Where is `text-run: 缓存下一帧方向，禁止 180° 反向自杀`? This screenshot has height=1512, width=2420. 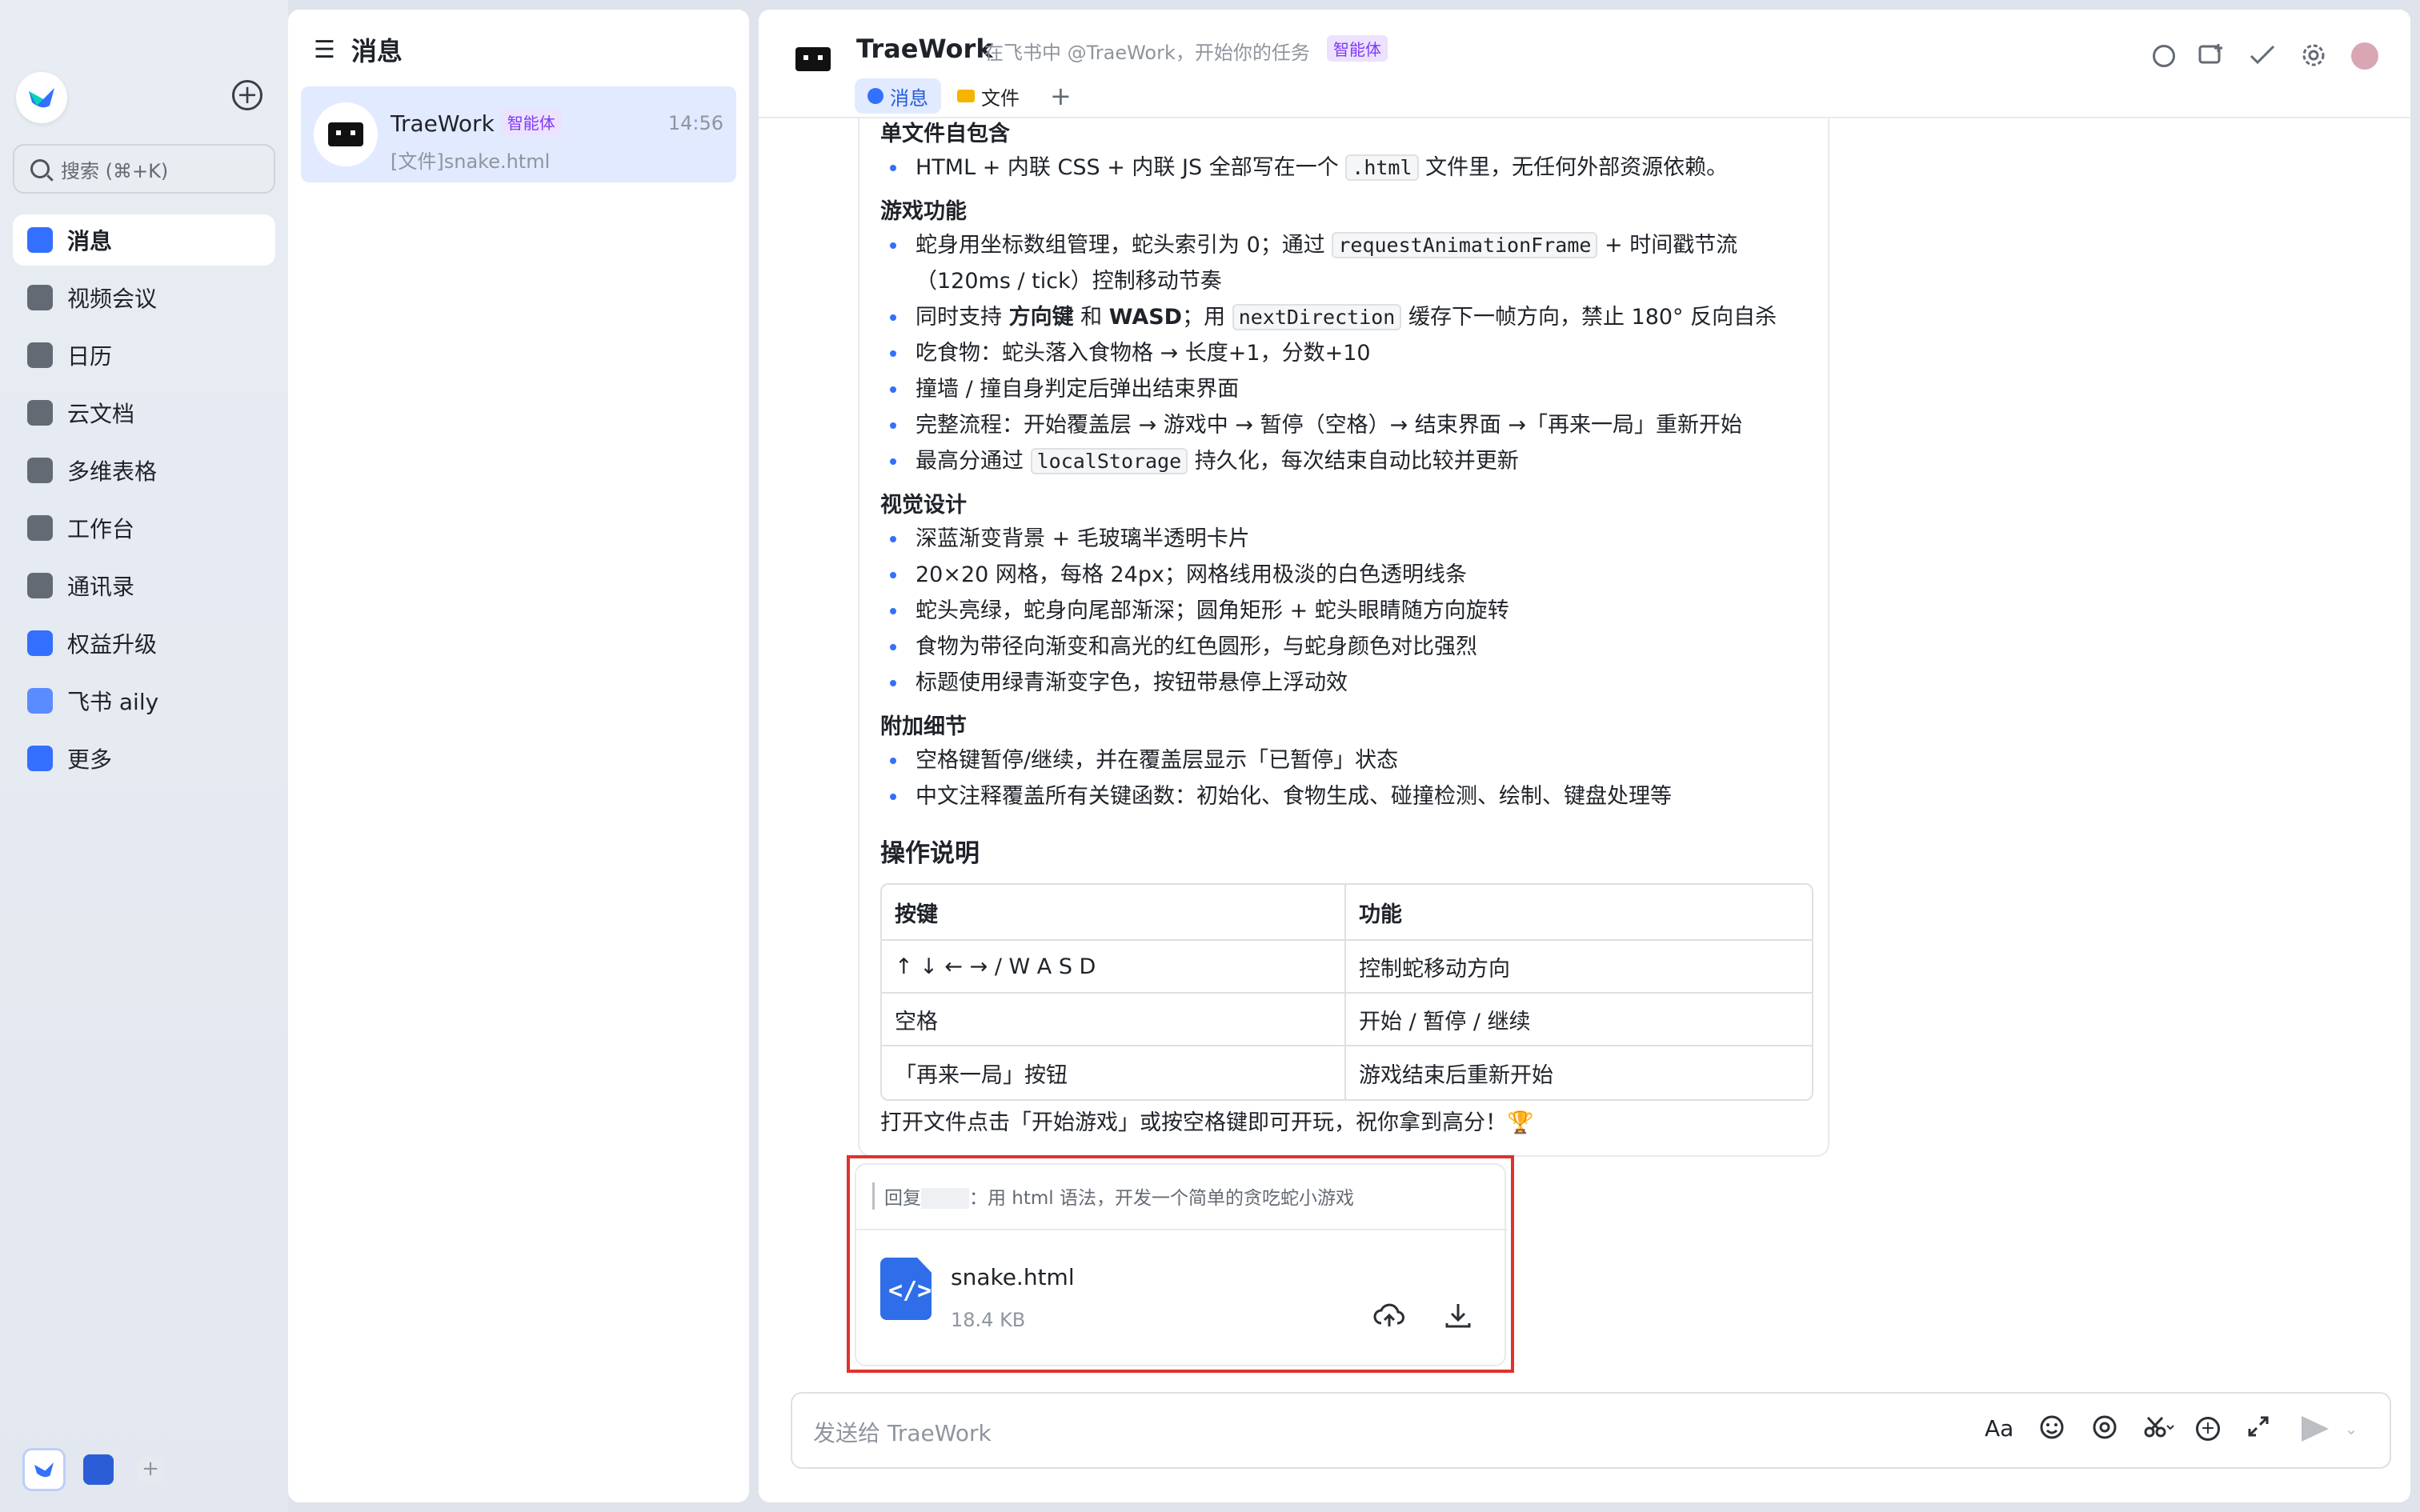 text-run: 缓存下一帧方向，禁止 180° 反向自杀 is located at coordinates (1589, 317).